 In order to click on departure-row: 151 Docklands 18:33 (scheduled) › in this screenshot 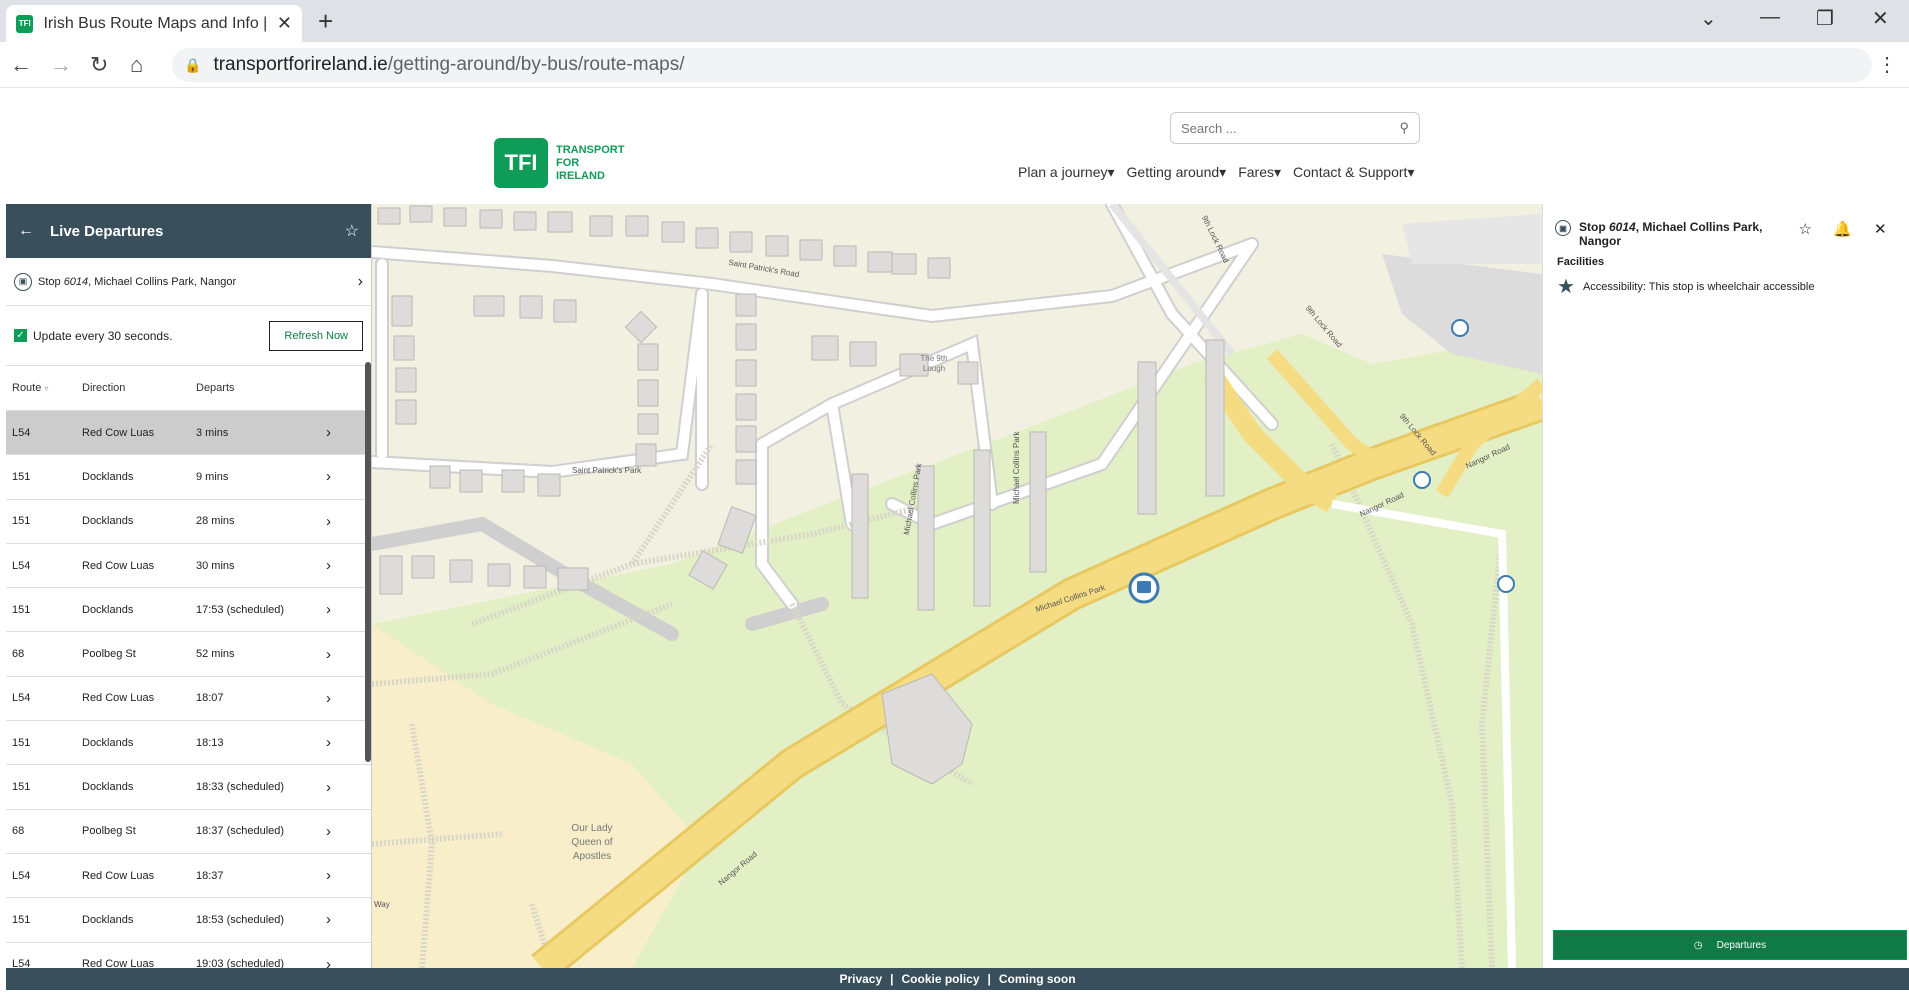, I will do `click(188, 787)`.